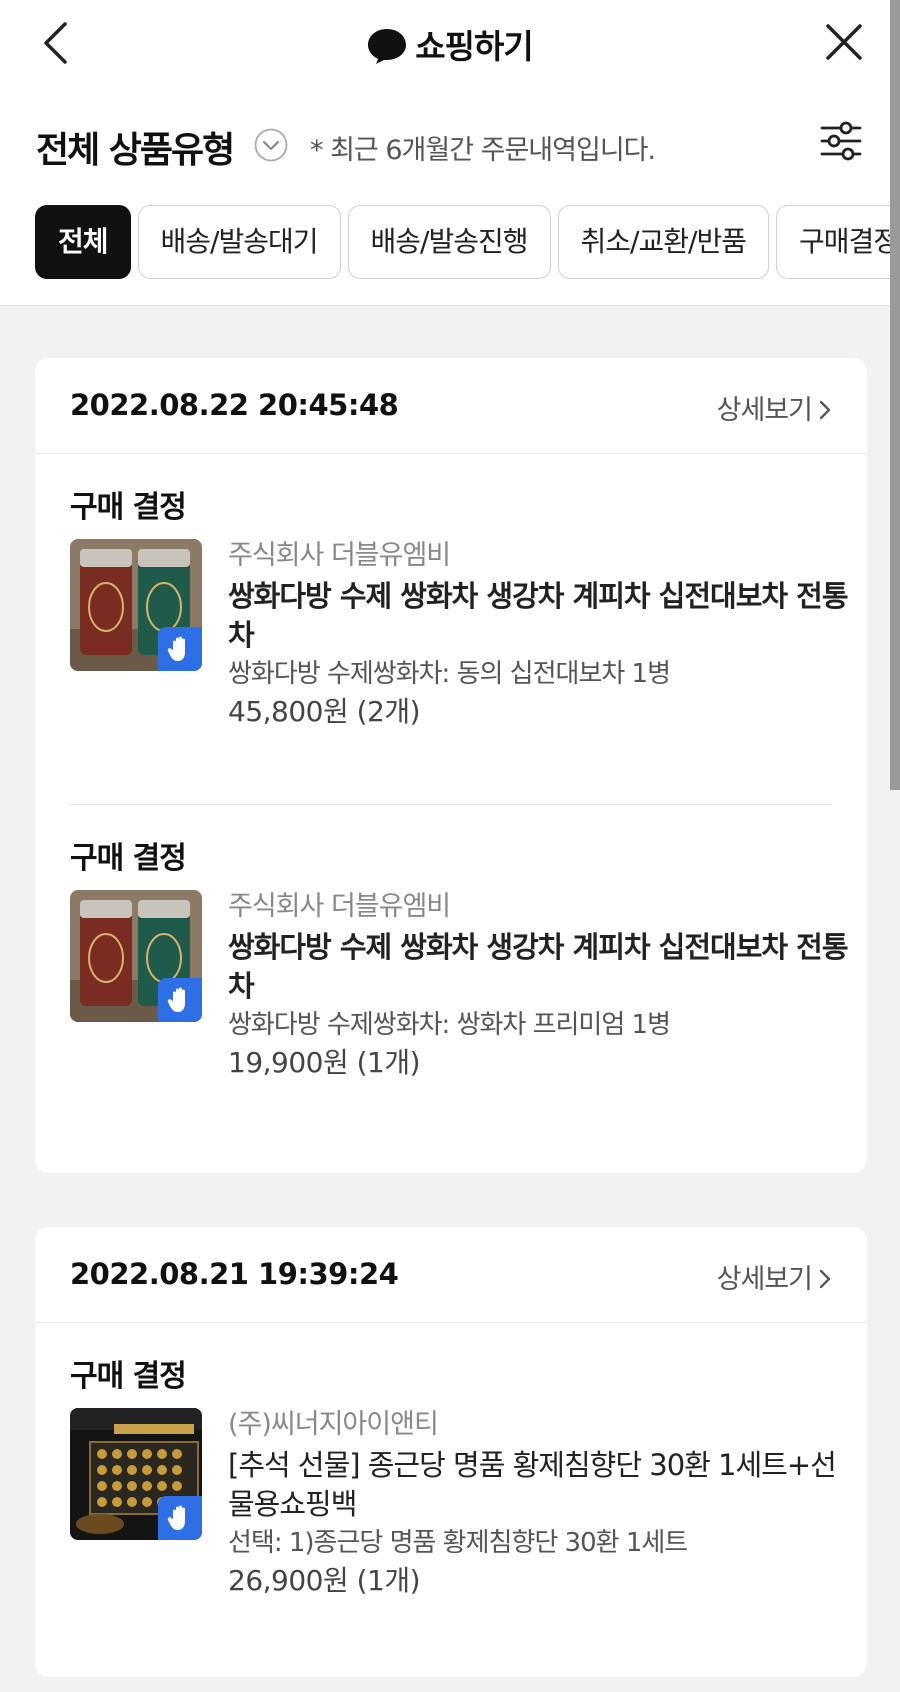 The height and width of the screenshot is (1692, 900). Describe the element at coordinates (663, 242) in the screenshot. I see `chip-cancel-exchange-return: 취소/교환/반품` at that location.